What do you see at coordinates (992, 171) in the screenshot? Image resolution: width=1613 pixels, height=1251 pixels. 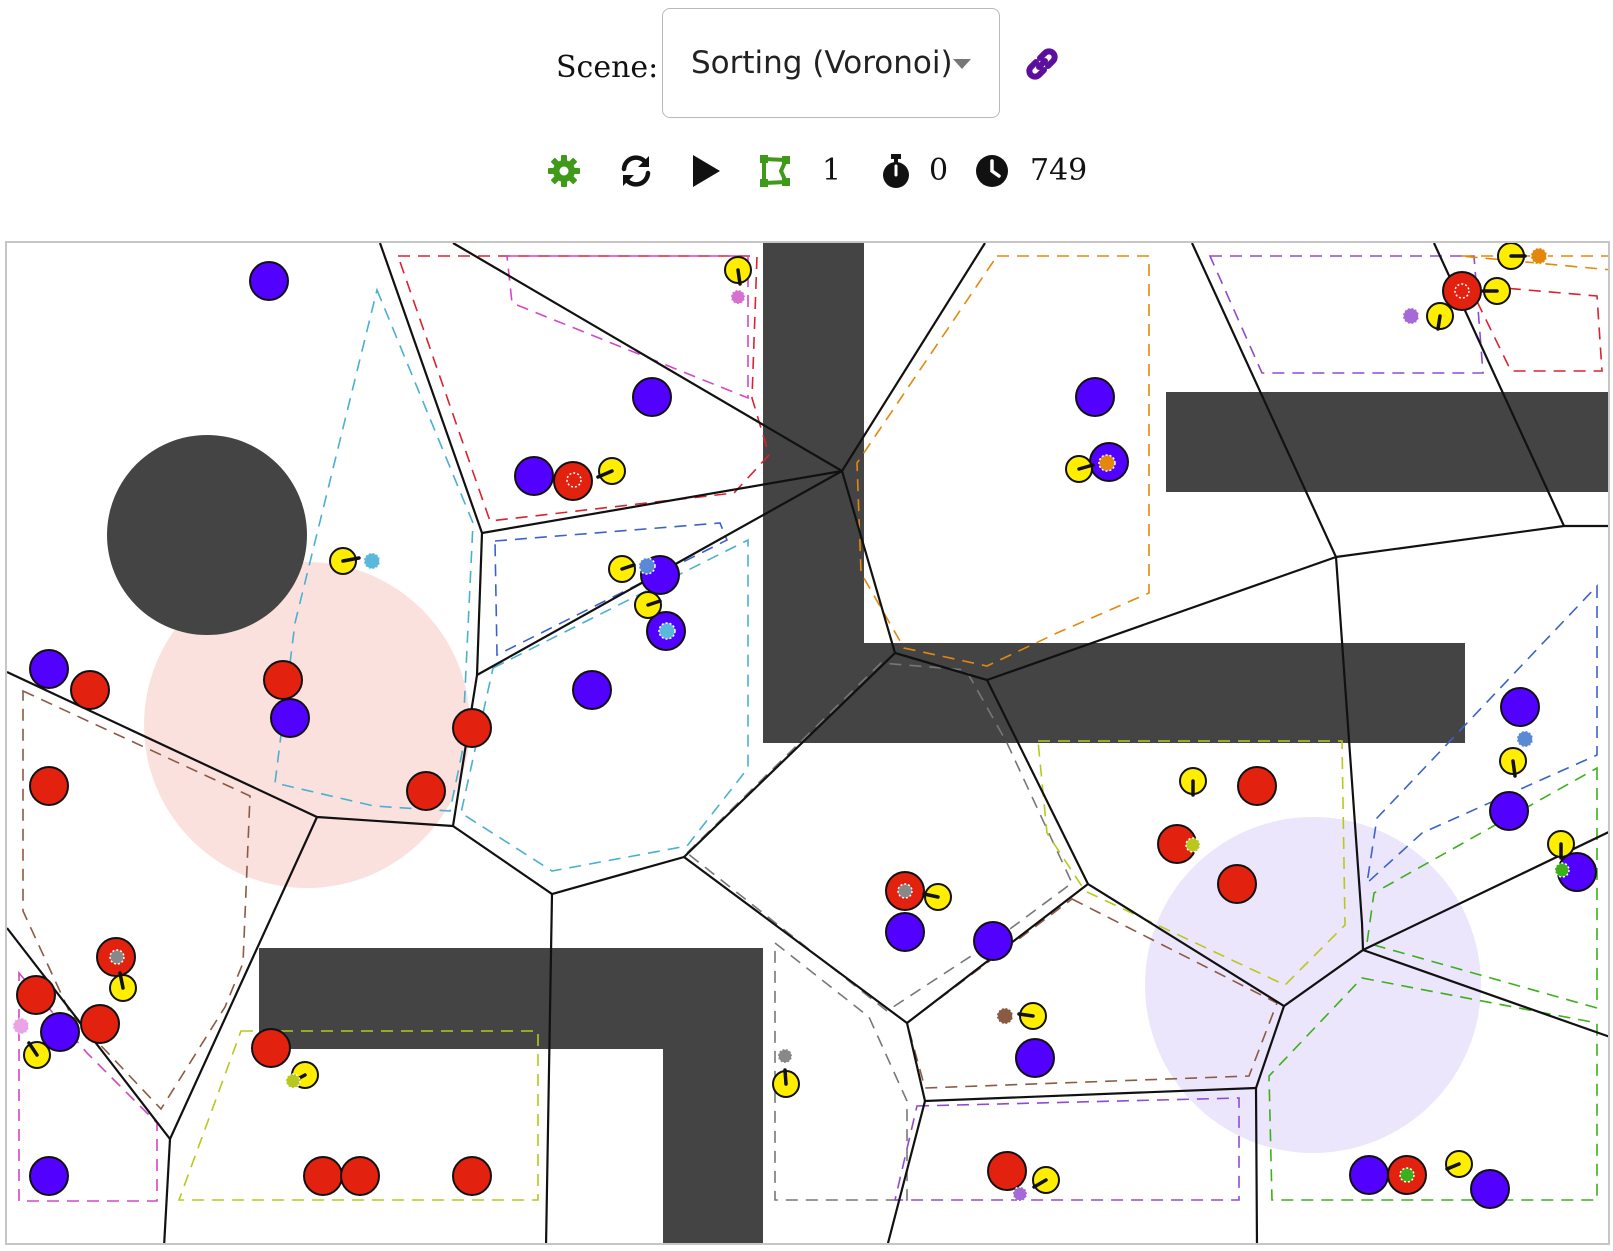 I see `clock-icon` at bounding box center [992, 171].